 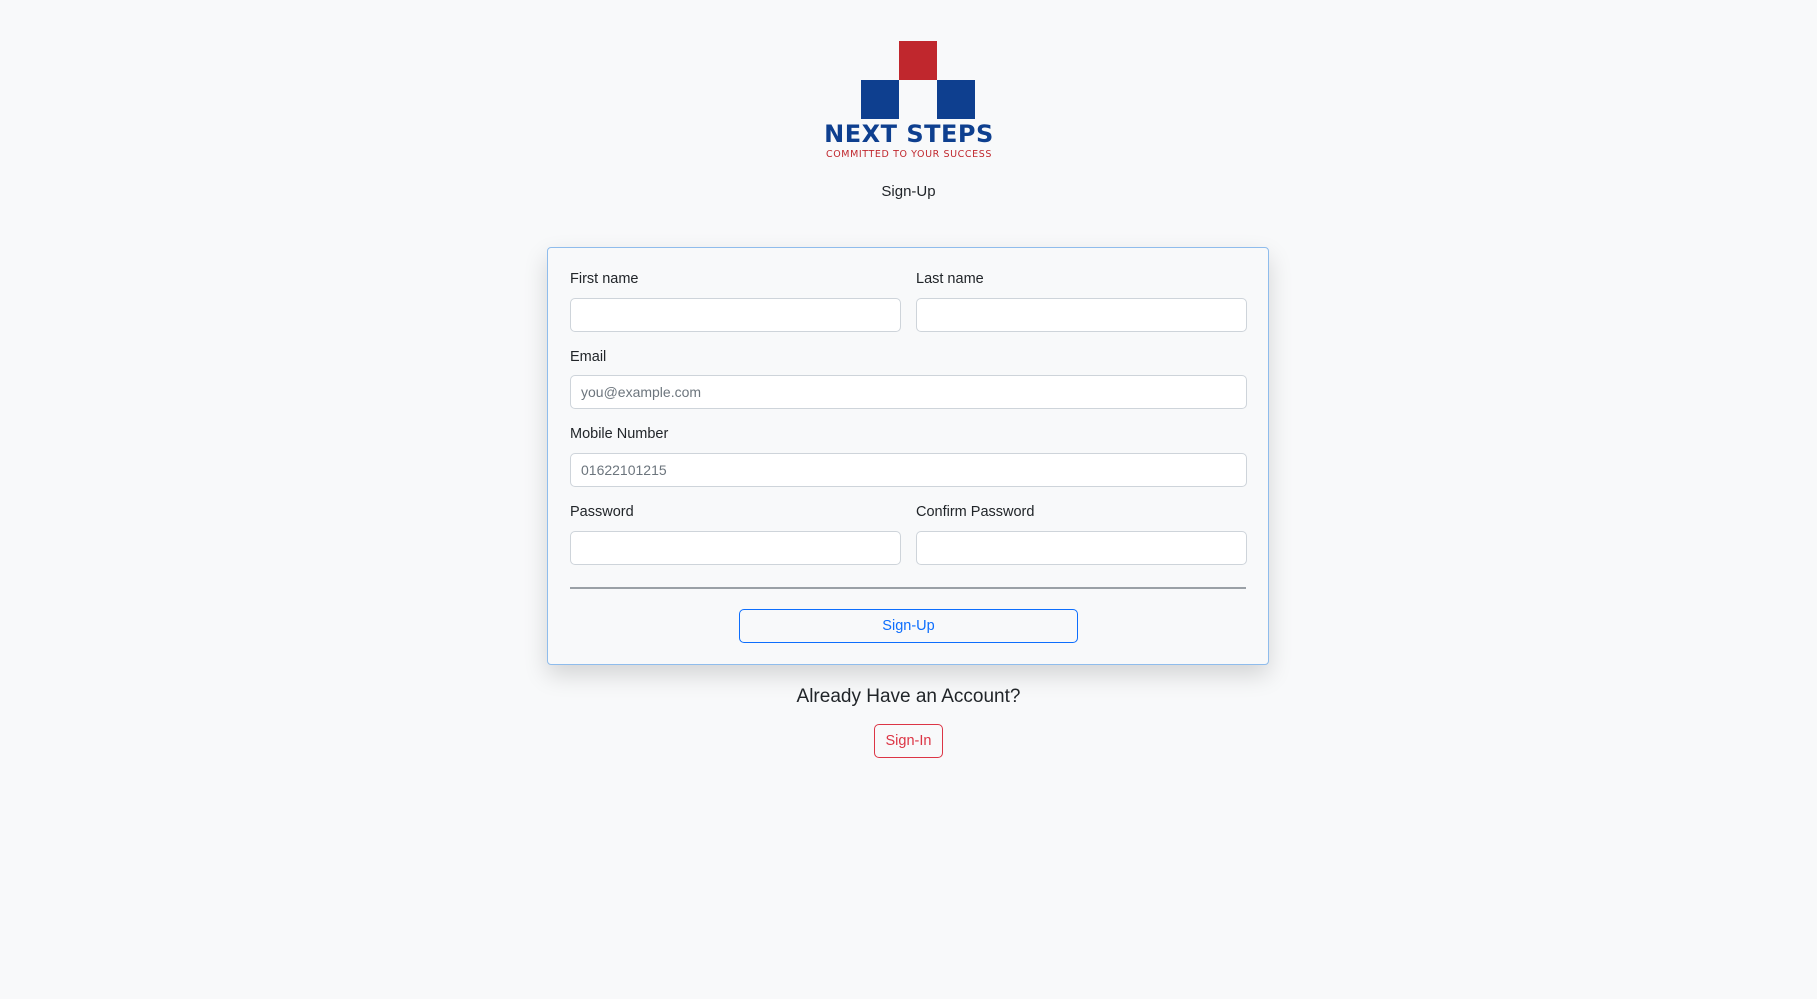 I want to click on mobile-number-input, so click(x=908, y=470).